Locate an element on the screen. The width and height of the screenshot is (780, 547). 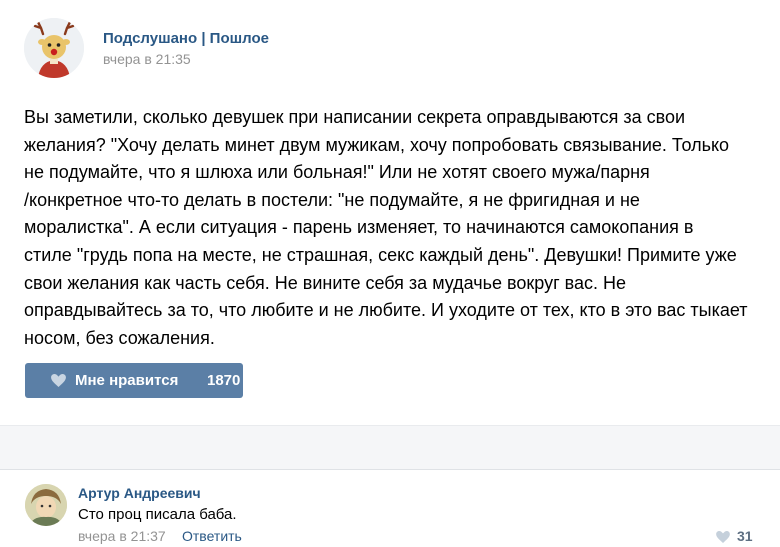
community-avatar is located at coordinates (54, 48).